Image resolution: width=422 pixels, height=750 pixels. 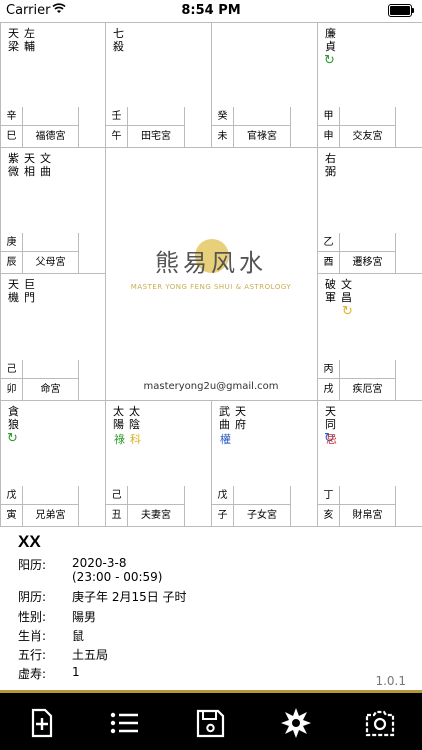 I want to click on bottom-toolbar, so click(x=211, y=720).